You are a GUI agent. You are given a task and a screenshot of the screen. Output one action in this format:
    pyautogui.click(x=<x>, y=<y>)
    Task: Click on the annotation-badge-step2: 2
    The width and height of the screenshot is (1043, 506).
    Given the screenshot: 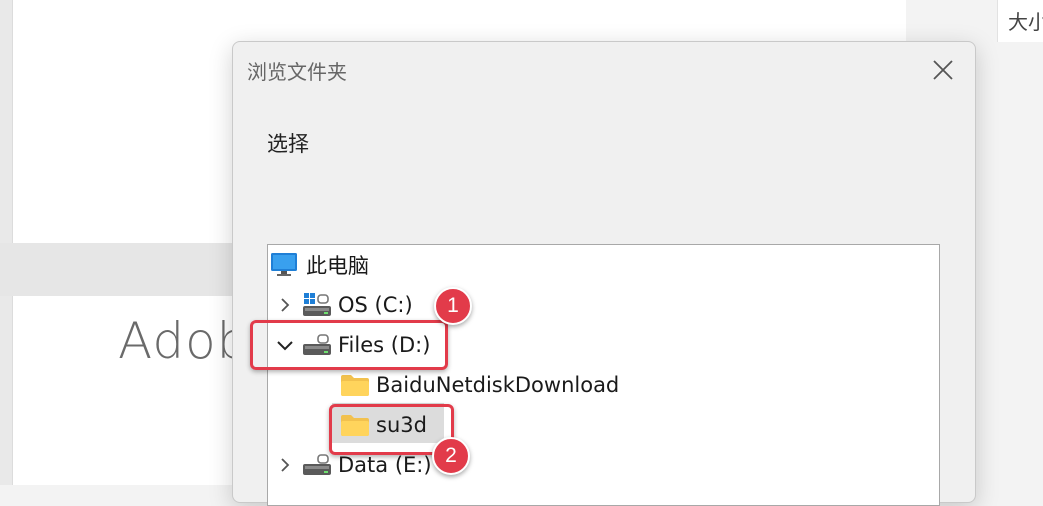 What is the action you would take?
    pyautogui.click(x=451, y=456)
    